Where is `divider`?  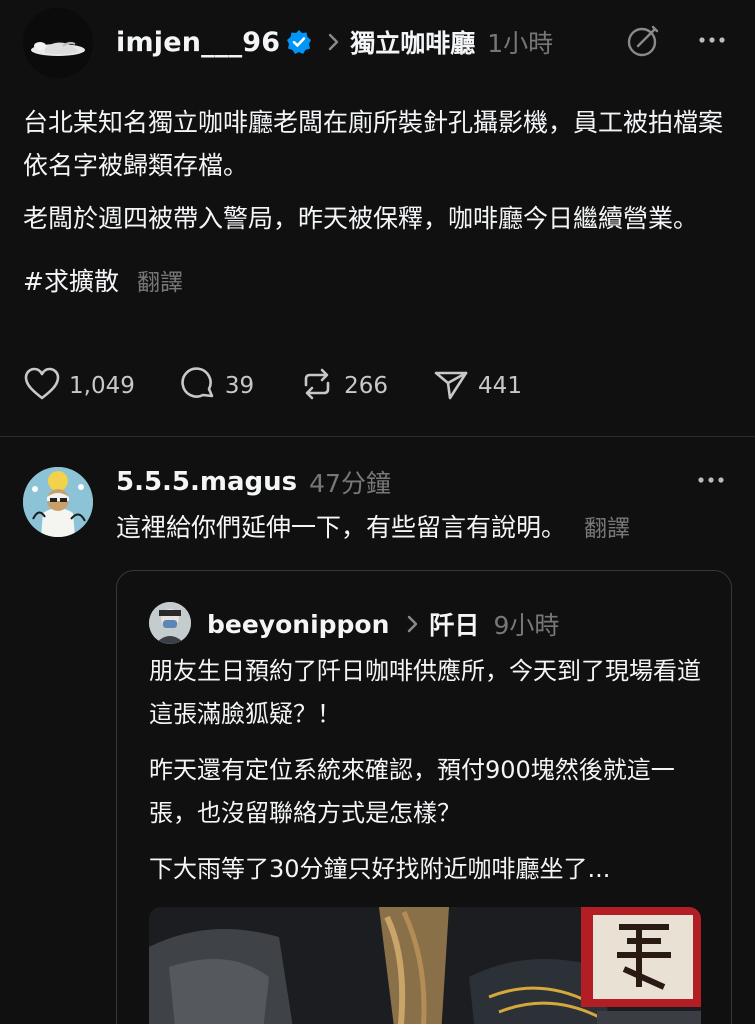 divider is located at coordinates (377, 436).